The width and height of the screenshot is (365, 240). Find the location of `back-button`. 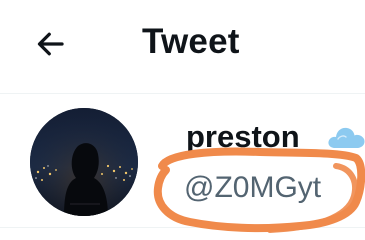

back-button is located at coordinates (50, 44).